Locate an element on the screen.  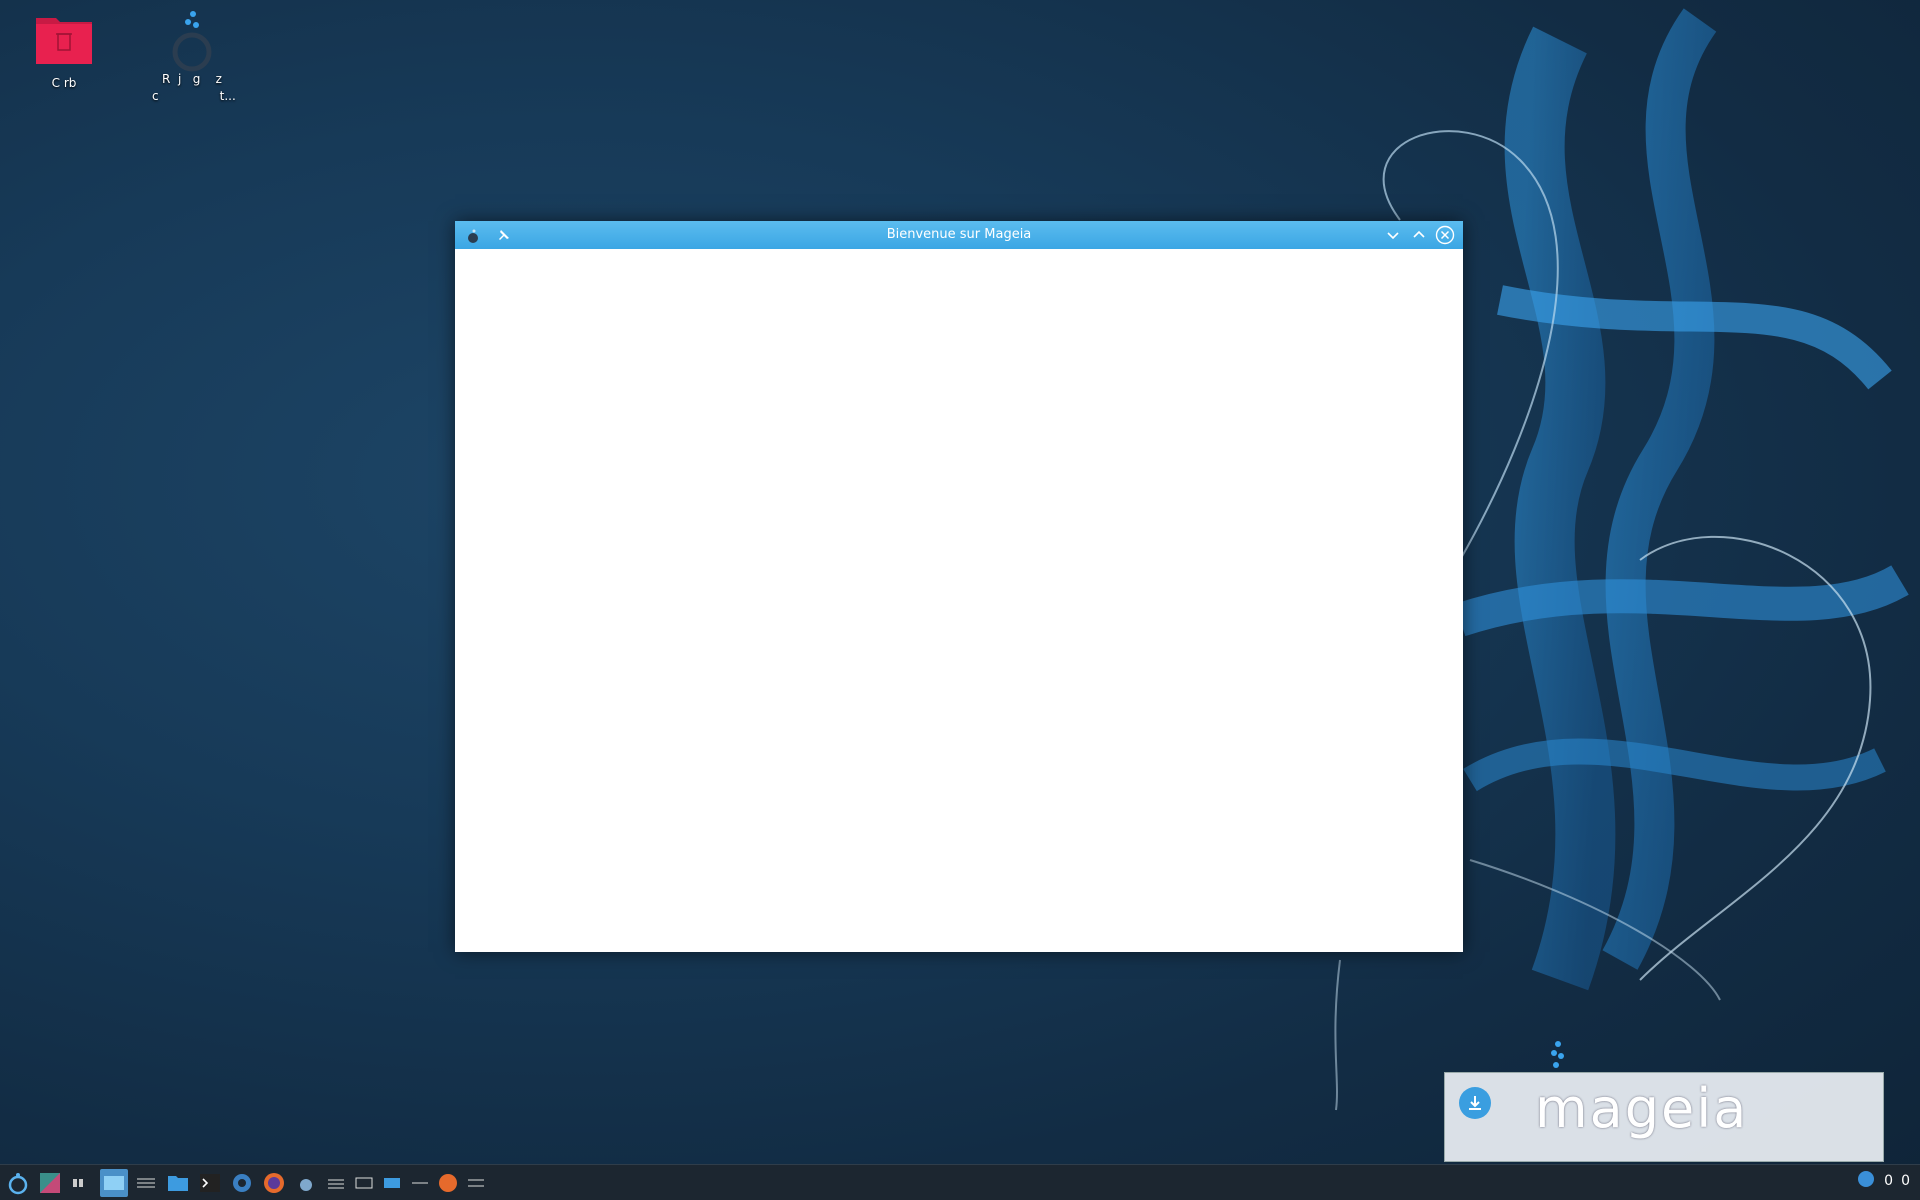
close-button is located at coordinates (1445, 235).